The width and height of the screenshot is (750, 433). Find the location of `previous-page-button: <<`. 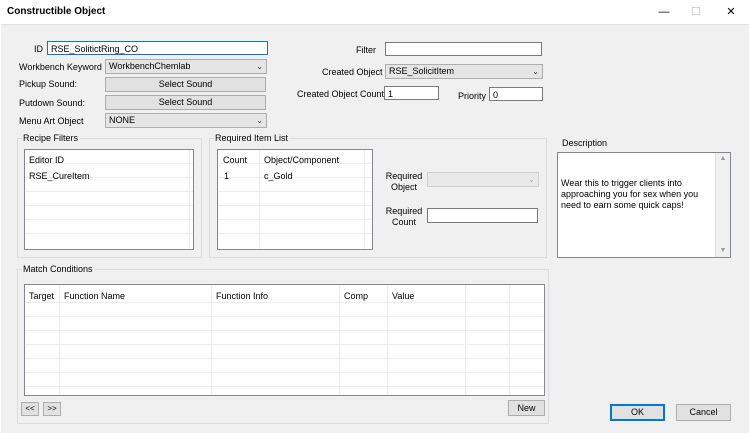

previous-page-button: << is located at coordinates (30, 409).